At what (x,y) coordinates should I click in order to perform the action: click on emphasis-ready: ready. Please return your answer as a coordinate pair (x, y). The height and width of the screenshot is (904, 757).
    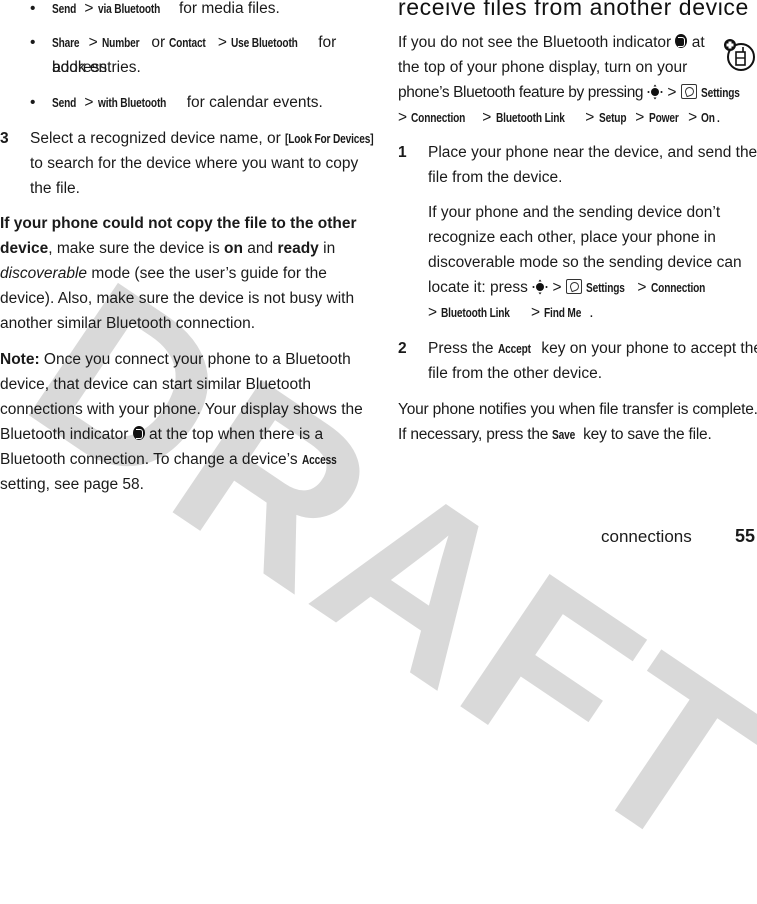
    Looking at the image, I should click on (298, 248).